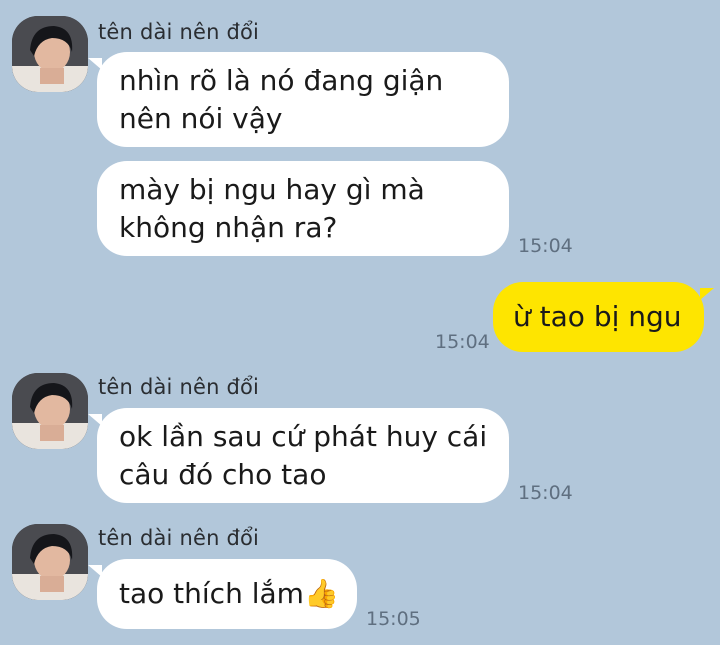 This screenshot has height=645, width=720. I want to click on message-text: nhìn rõ là nó đang giận, so click(281, 80).